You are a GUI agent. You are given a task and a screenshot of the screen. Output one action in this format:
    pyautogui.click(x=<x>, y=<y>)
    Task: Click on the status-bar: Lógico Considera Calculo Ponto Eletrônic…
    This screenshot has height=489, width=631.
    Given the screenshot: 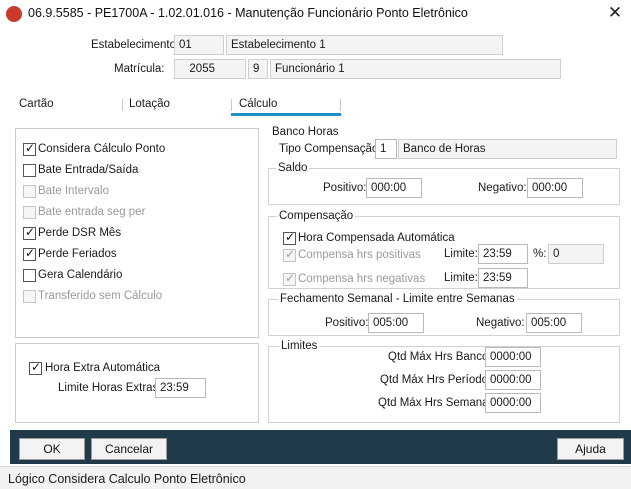 What is the action you would take?
    pyautogui.click(x=315, y=477)
    